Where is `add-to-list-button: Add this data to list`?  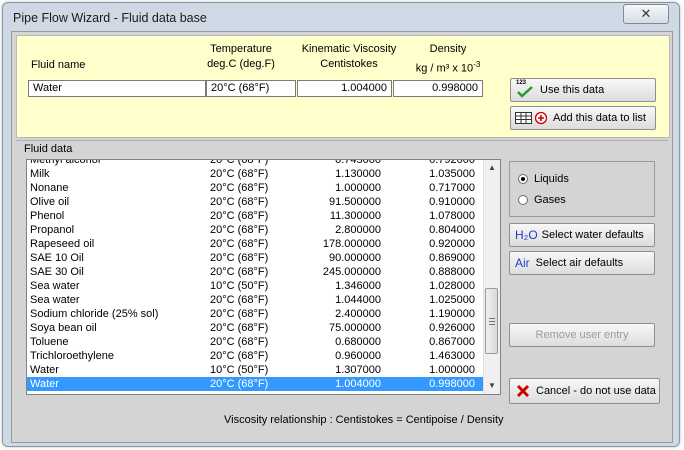
add-to-list-button: Add this data to list is located at coordinates (583, 118).